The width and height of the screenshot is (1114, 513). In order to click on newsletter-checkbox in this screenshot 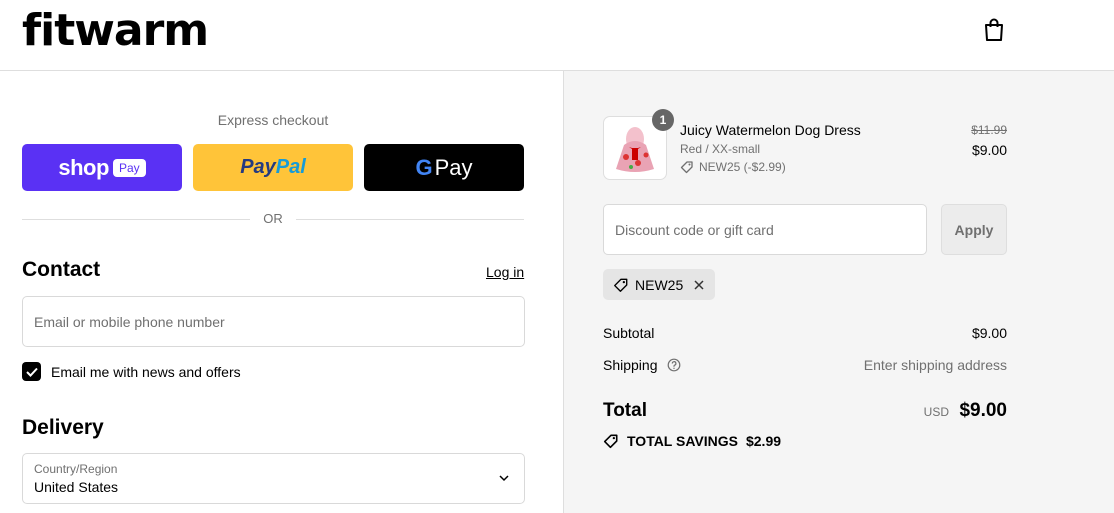, I will do `click(31, 371)`.